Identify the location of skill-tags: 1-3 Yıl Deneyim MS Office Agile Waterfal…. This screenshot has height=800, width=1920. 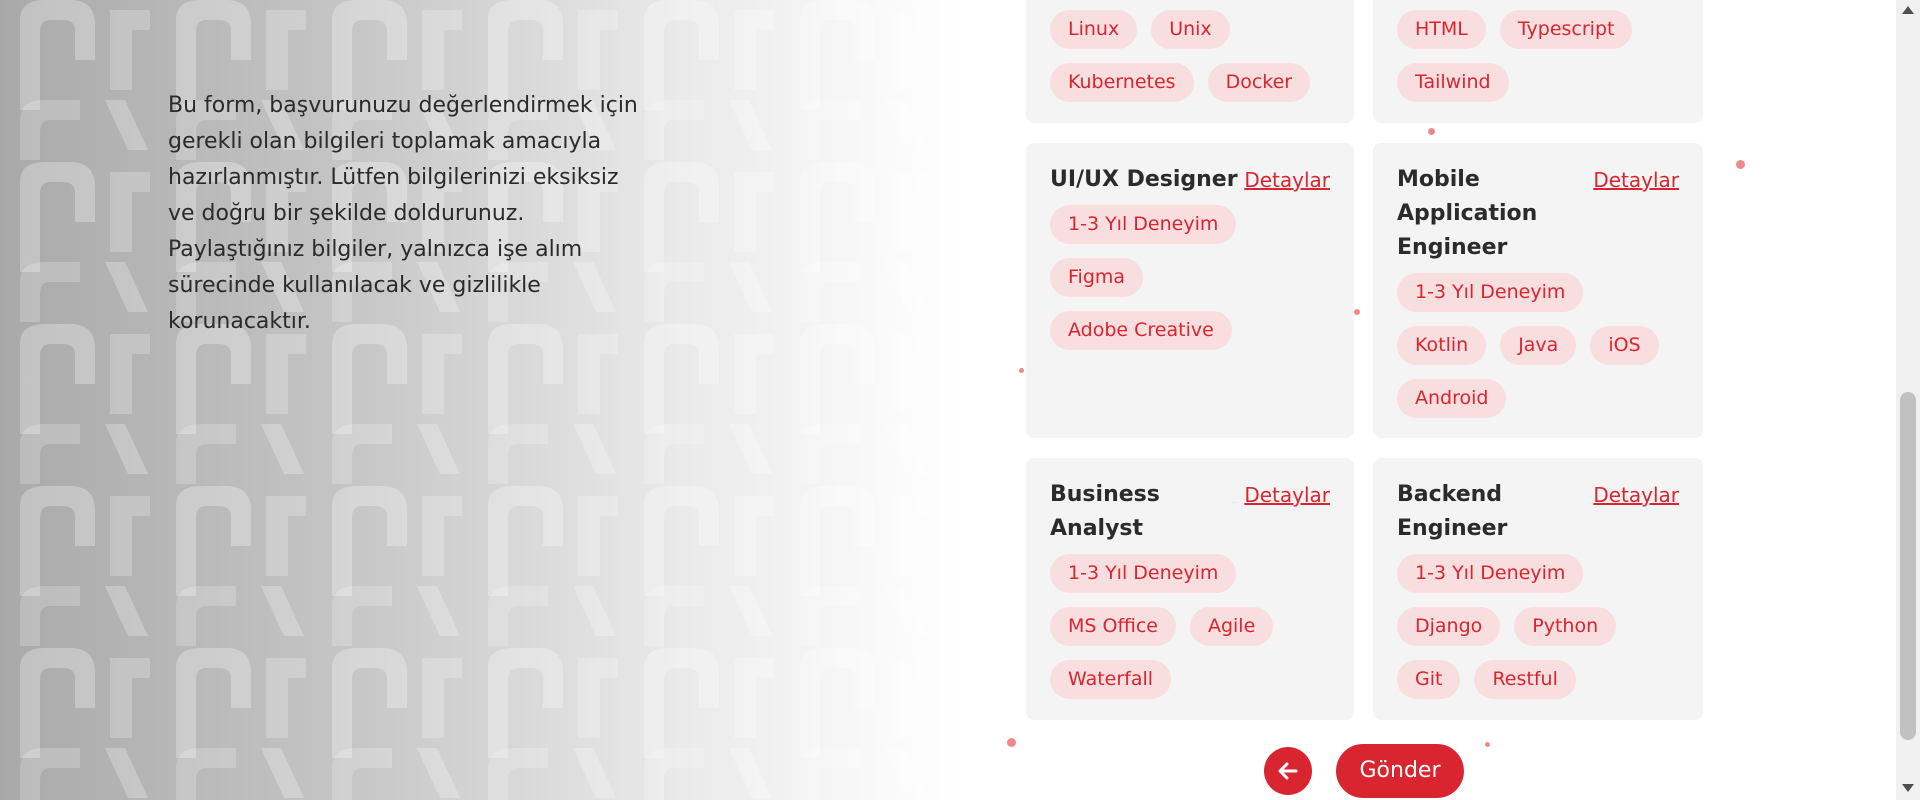
(1190, 626).